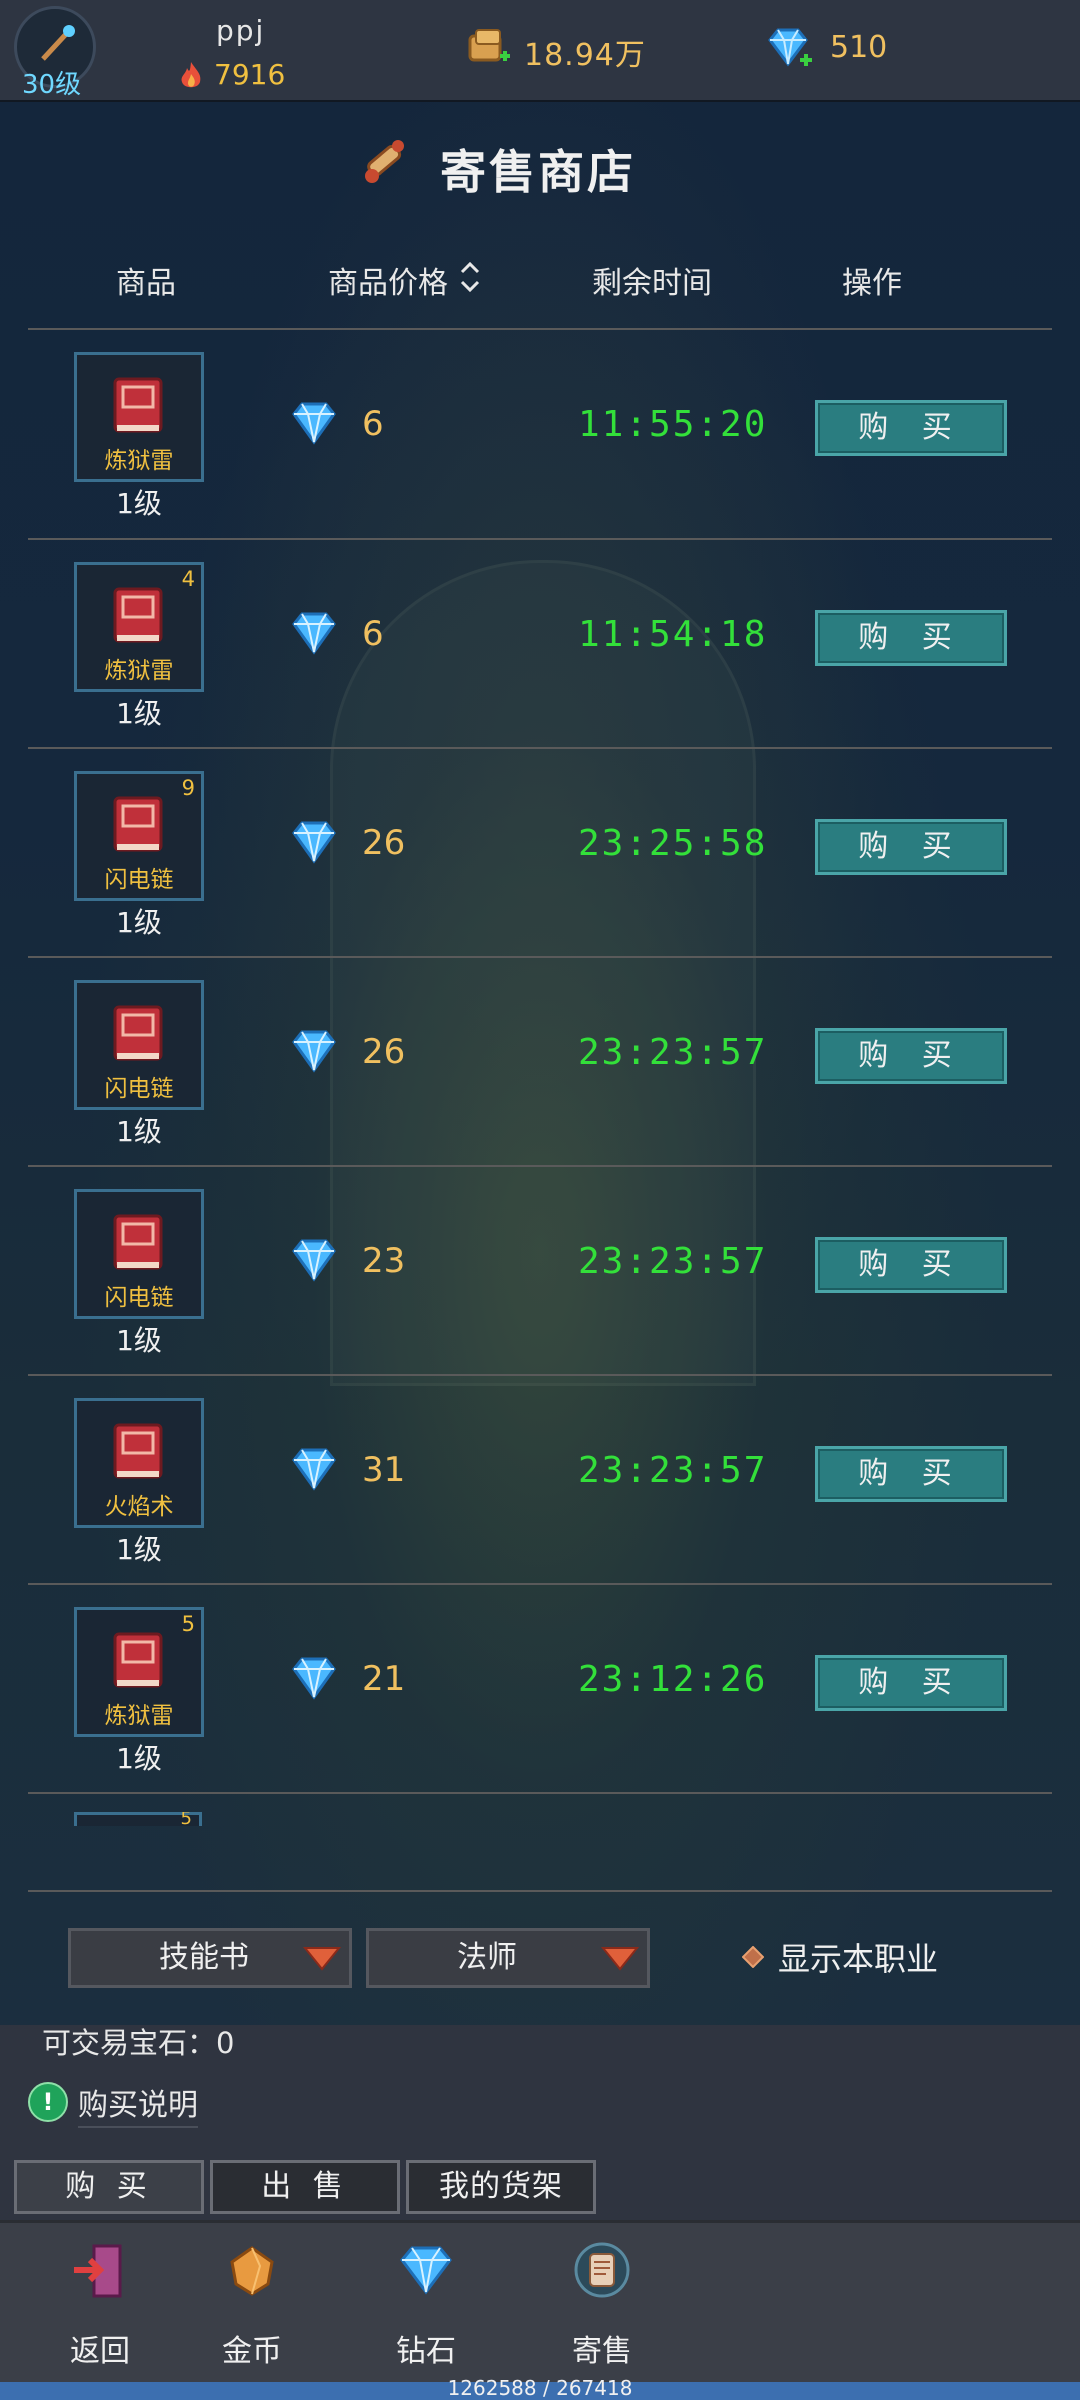 This screenshot has width=1080, height=2400. What do you see at coordinates (252, 2351) in the screenshot?
I see `nav-gold-label: 金币` at bounding box center [252, 2351].